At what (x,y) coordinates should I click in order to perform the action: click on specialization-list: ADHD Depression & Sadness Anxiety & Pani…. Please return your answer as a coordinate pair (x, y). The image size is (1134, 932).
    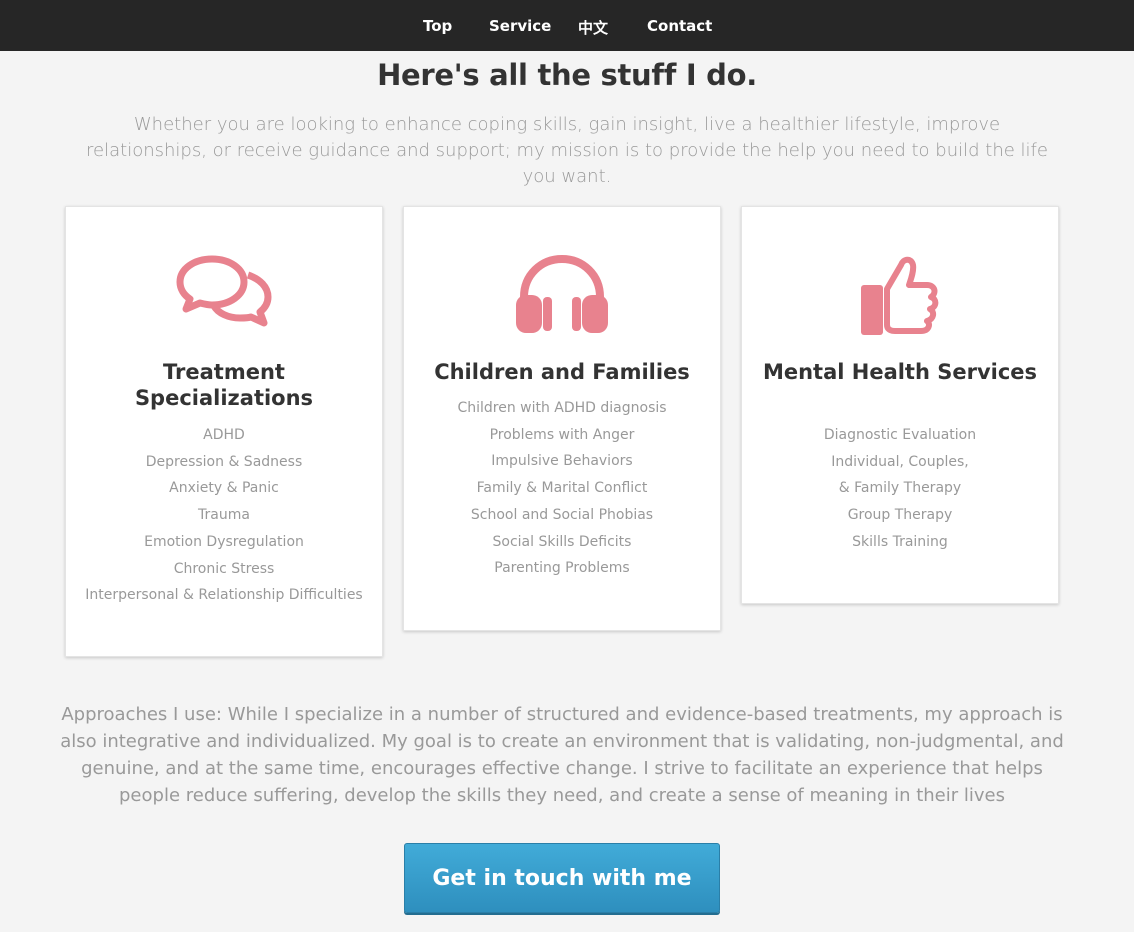
    Looking at the image, I should click on (224, 515).